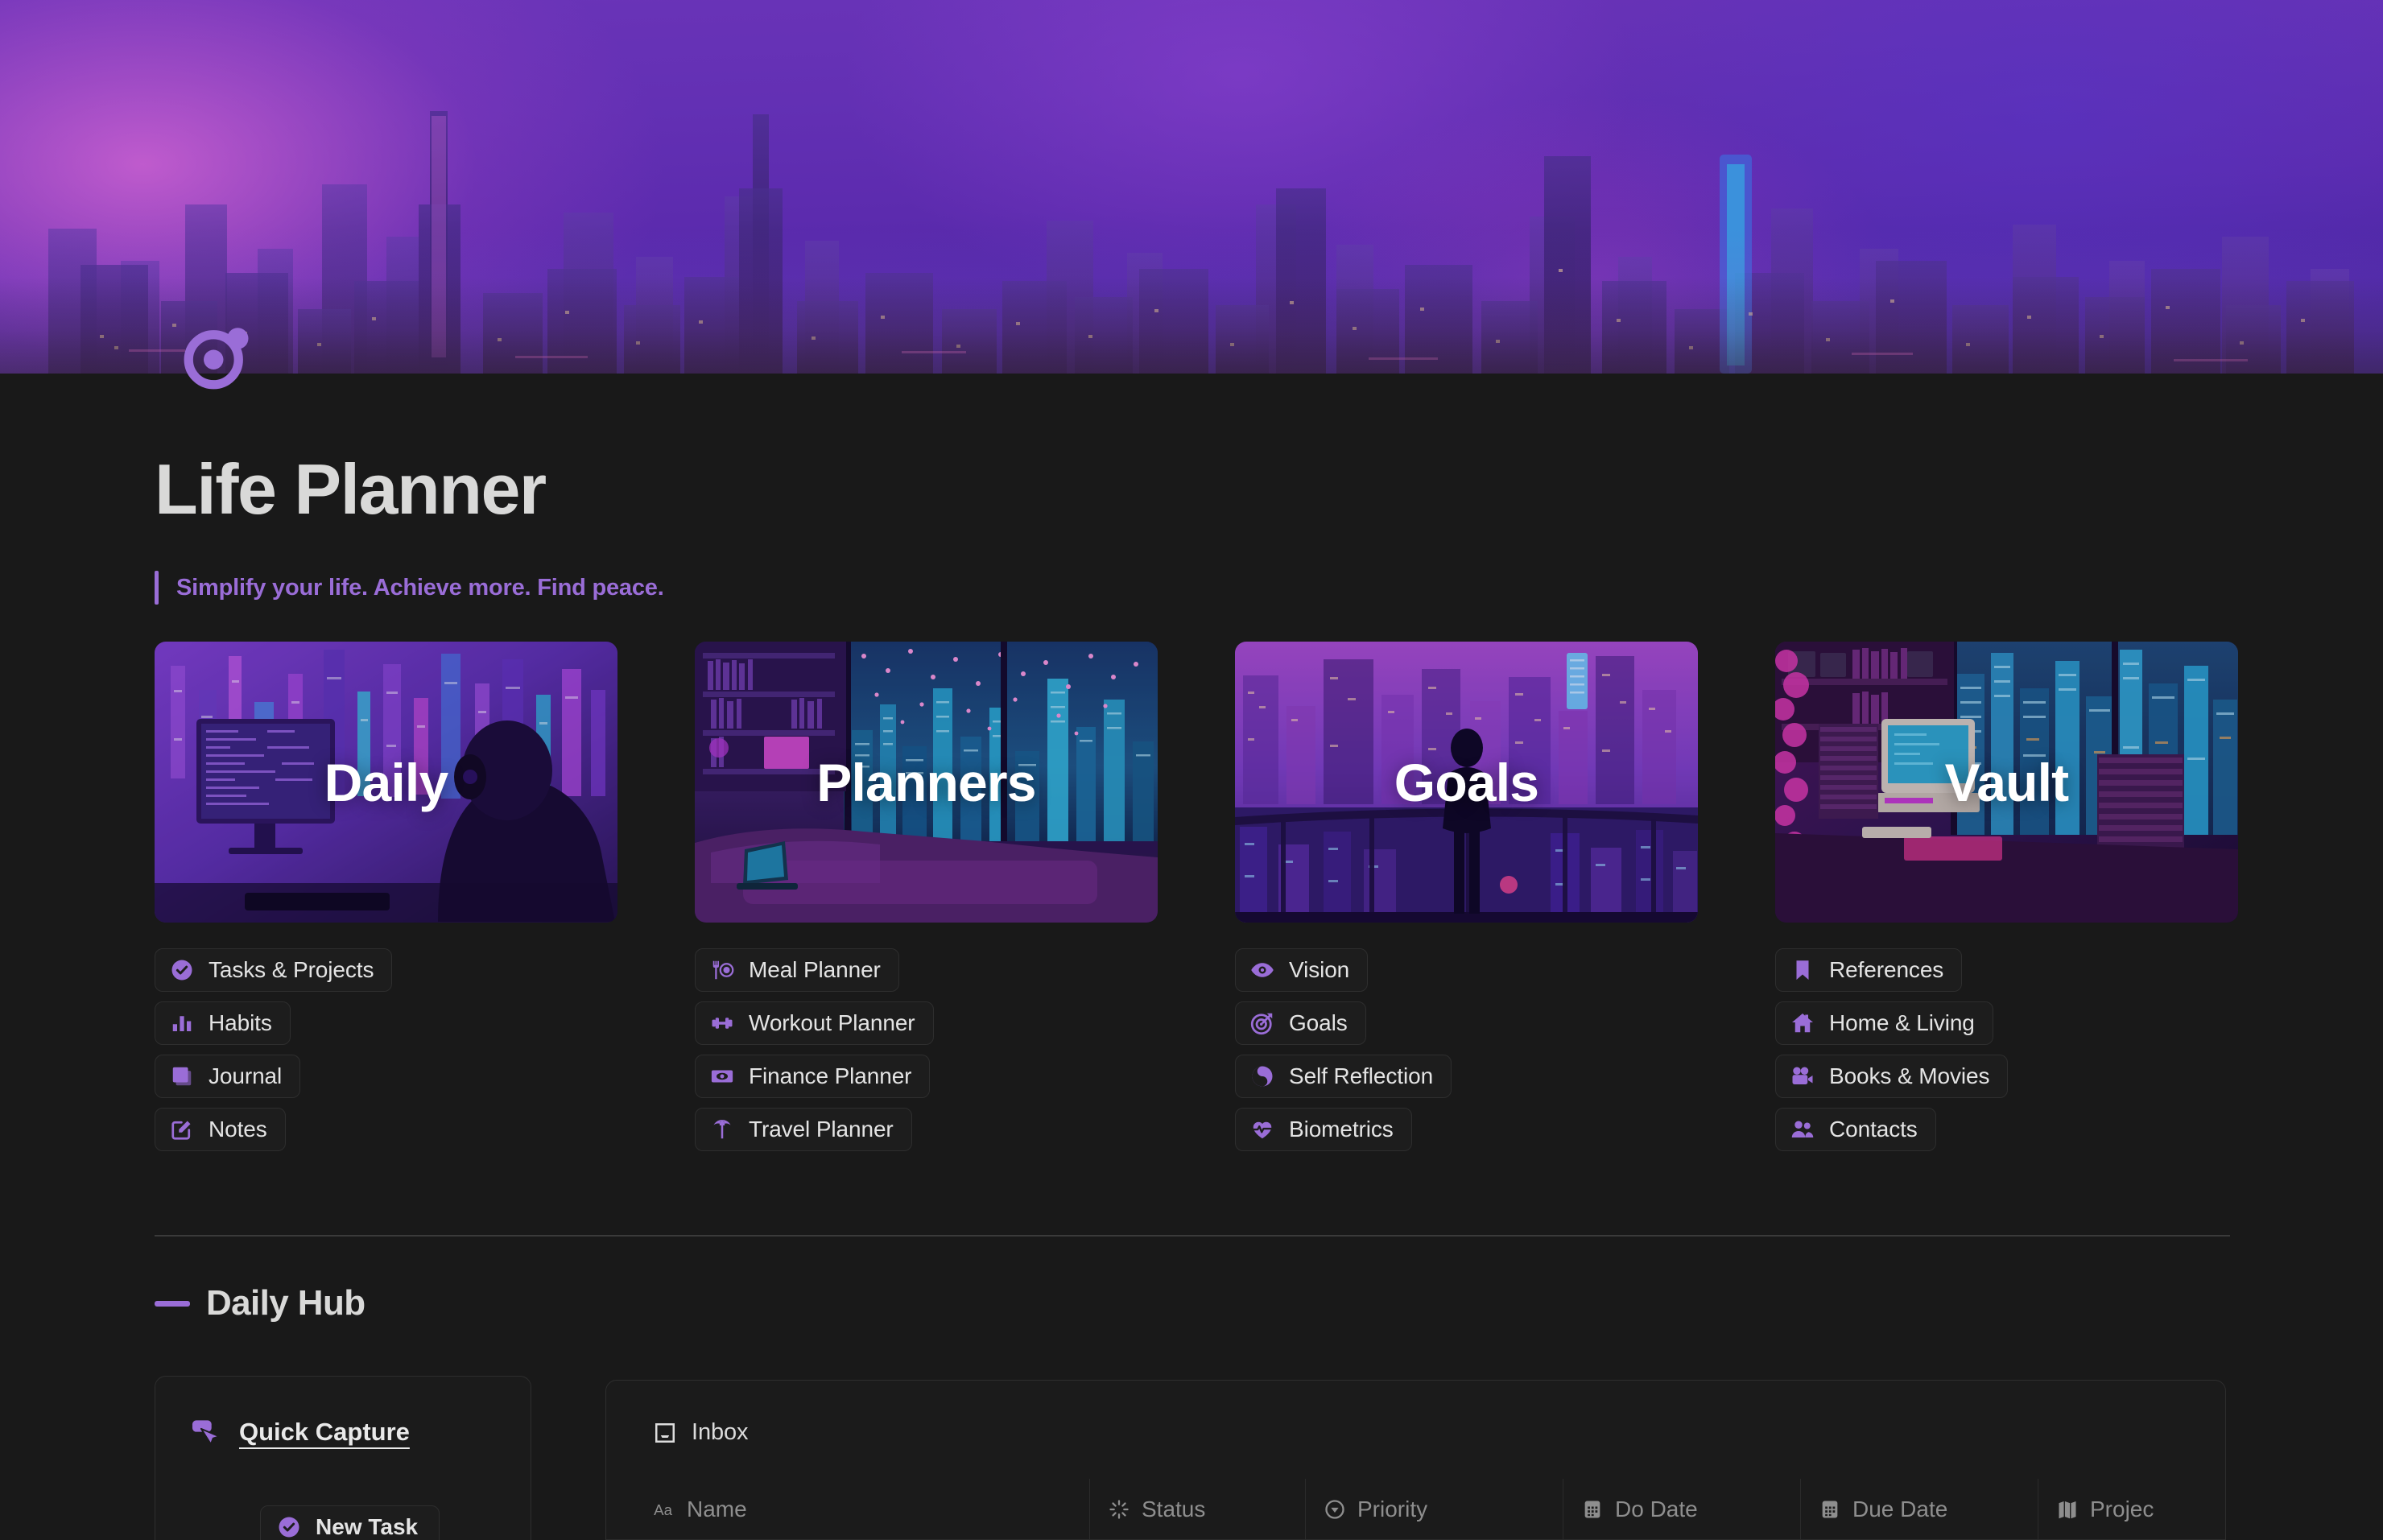 The width and height of the screenshot is (2383, 1540). I want to click on inbox-title: Inbox, so click(720, 1432).